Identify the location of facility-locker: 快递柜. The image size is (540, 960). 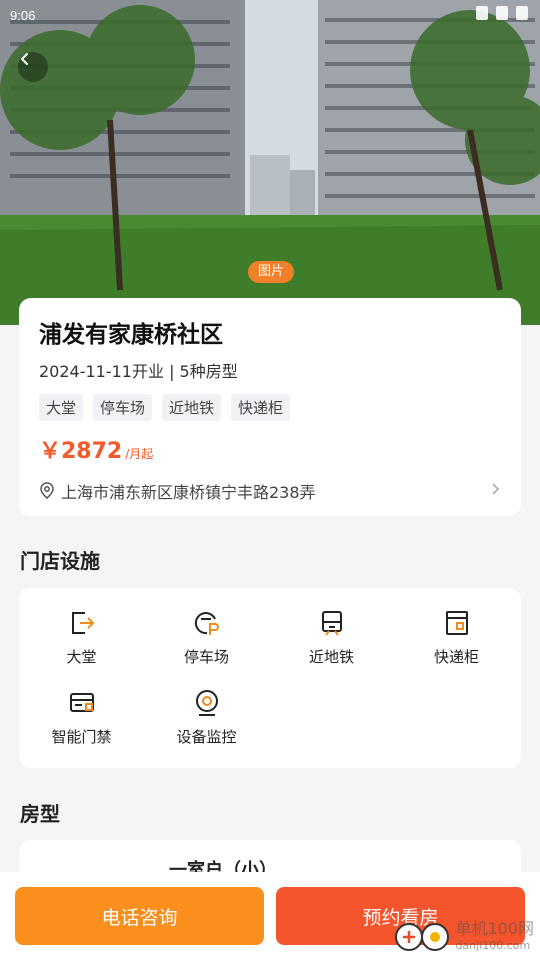
(456, 637).